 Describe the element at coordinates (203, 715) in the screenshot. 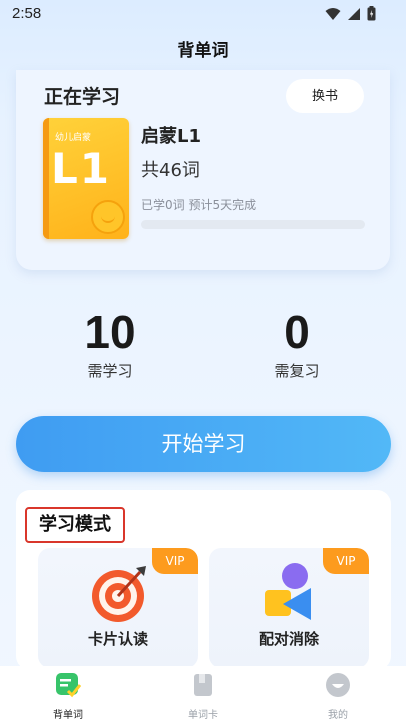

I see `tab-label-word-cards: 单词卡` at that location.